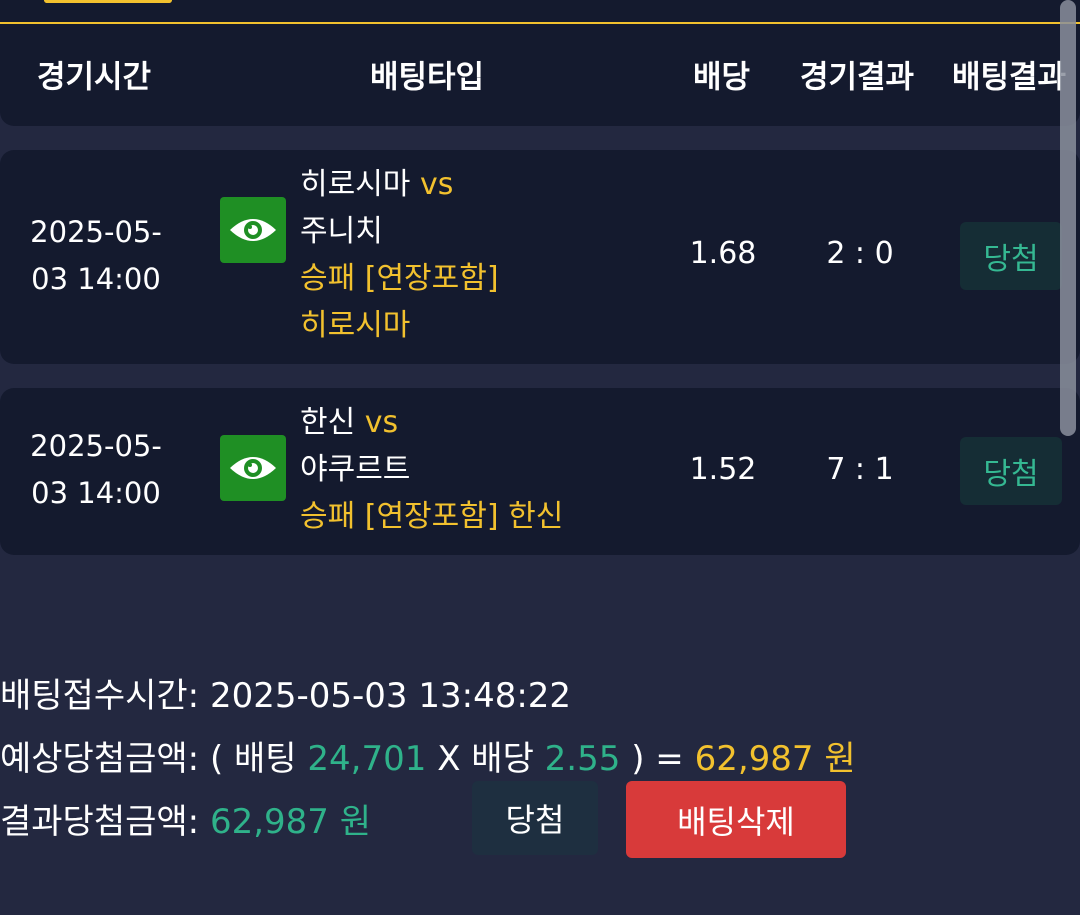 This screenshot has width=1080, height=915. I want to click on accept-time-line: 배팅접수시간: 2025-05-03 13:48:22, so click(285, 692).